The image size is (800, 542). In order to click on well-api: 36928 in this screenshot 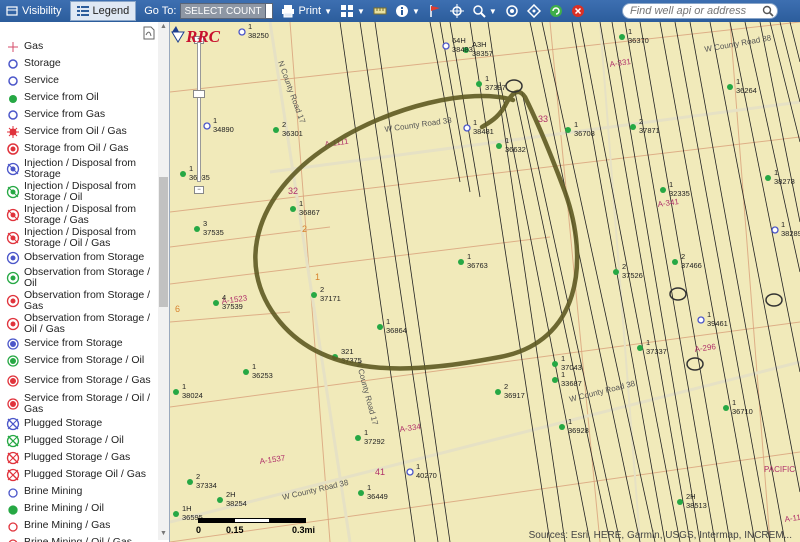, I will do `click(578, 430)`.